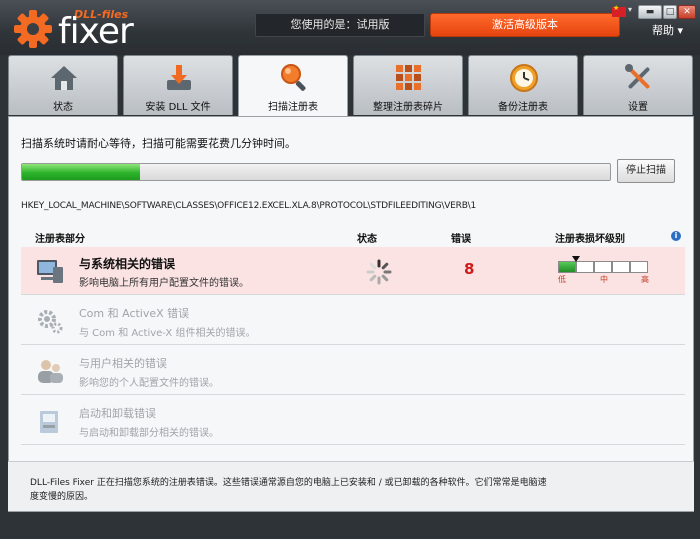 The image size is (700, 539). I want to click on close-button: ✕, so click(687, 12).